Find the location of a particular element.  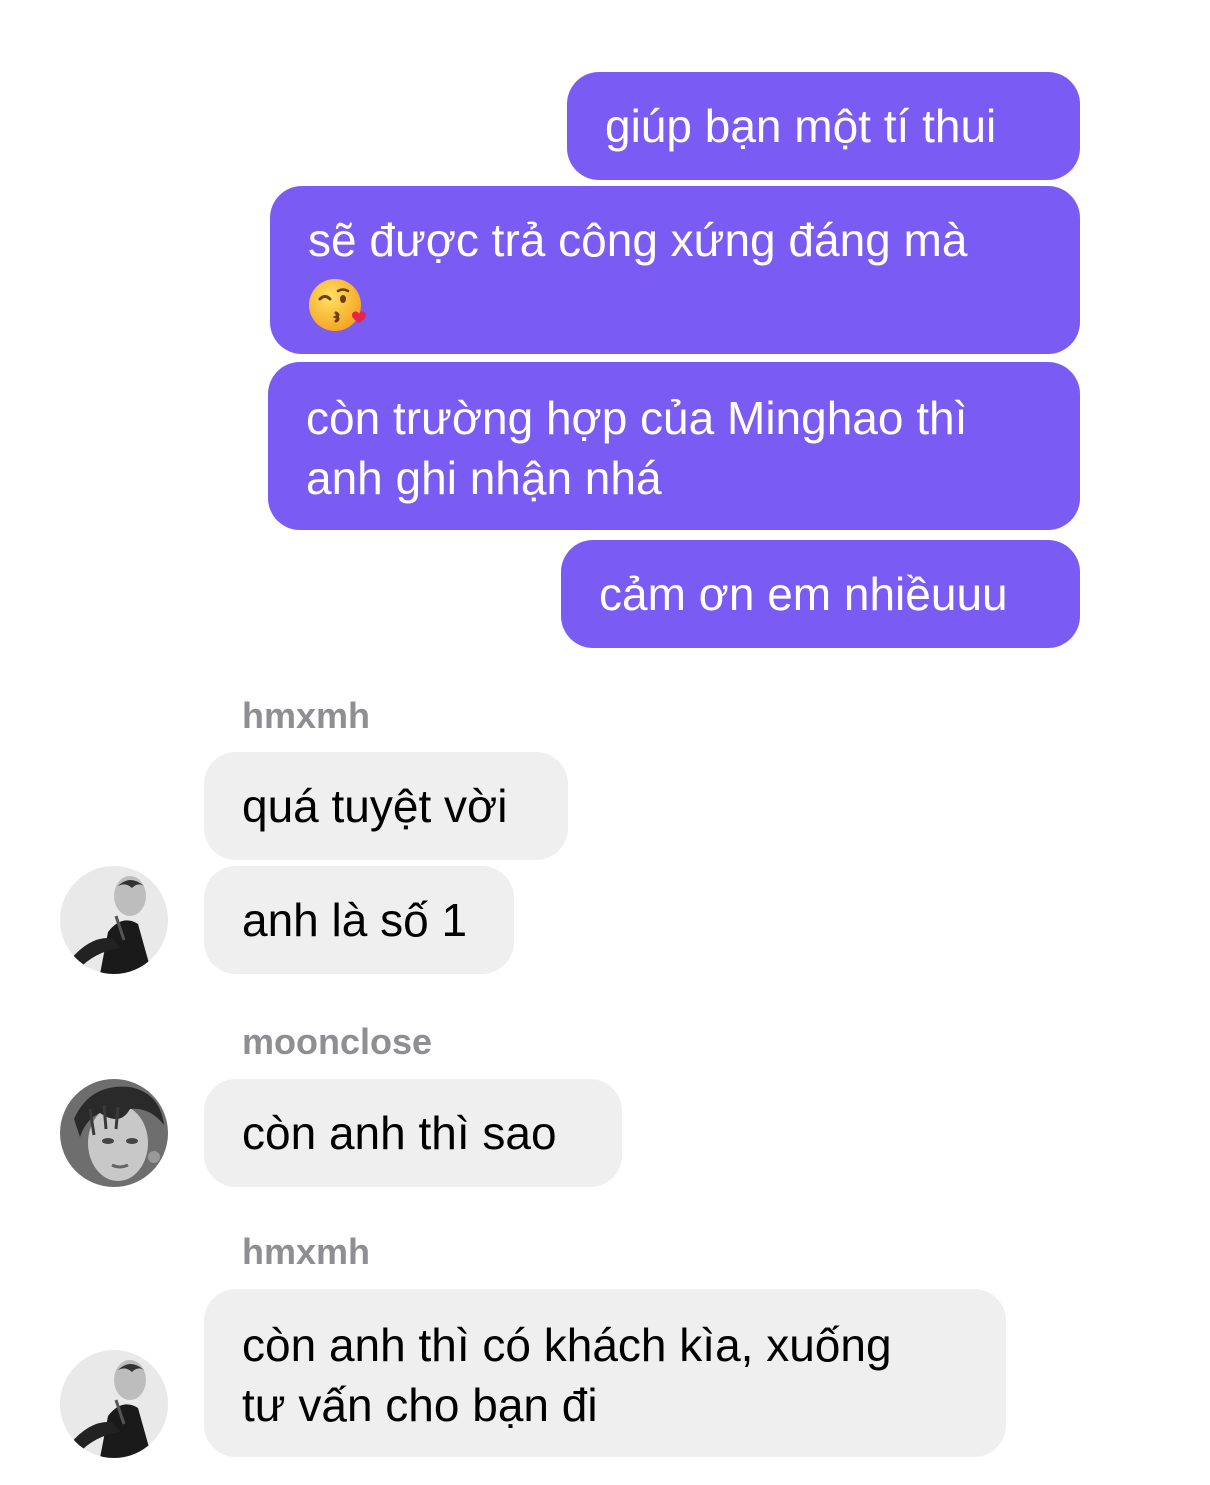

sender-name: moonclose is located at coordinates (337, 1041).